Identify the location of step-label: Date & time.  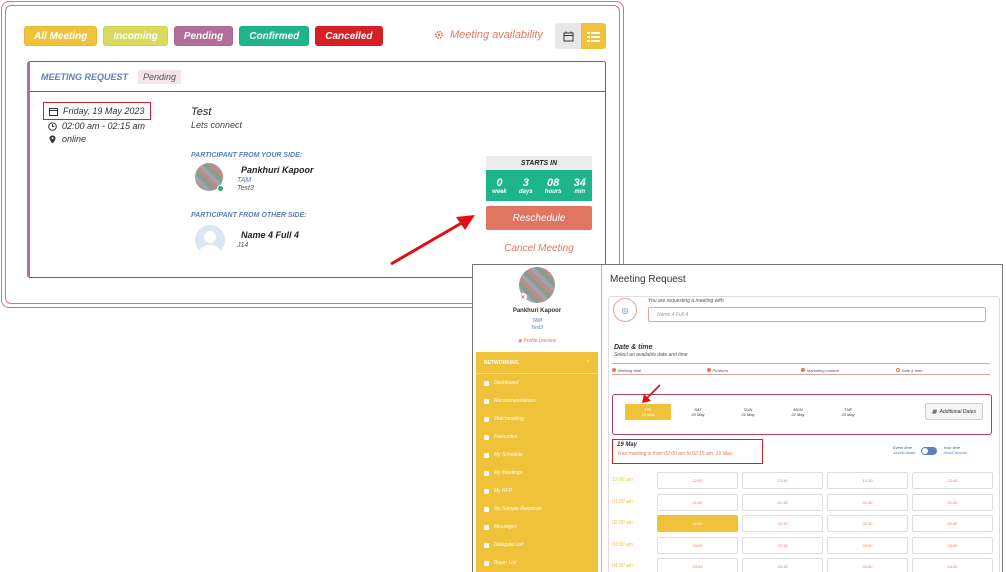
(912, 370).